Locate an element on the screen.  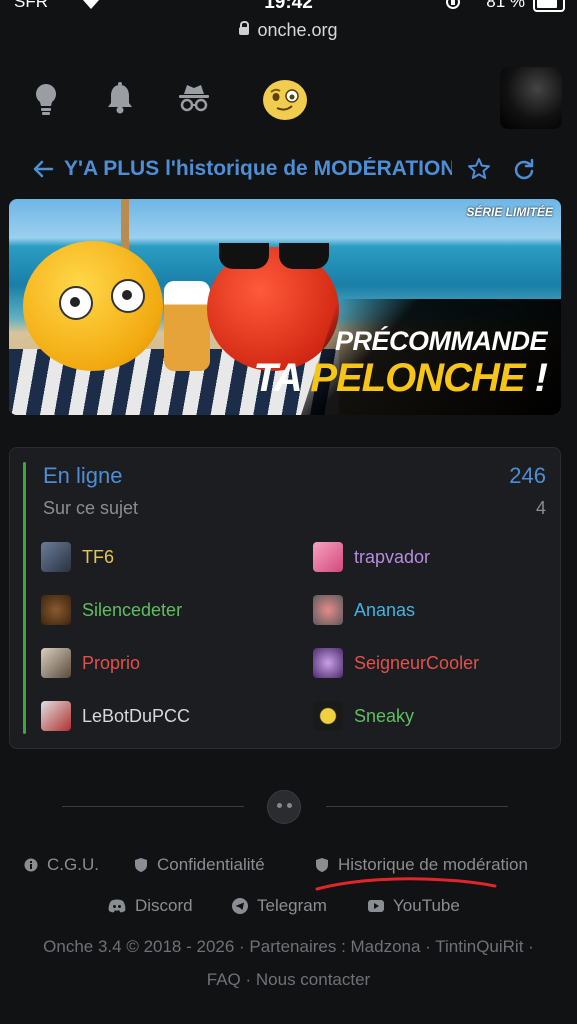
footer-link-discord: Discord is located at coordinates (150, 906).